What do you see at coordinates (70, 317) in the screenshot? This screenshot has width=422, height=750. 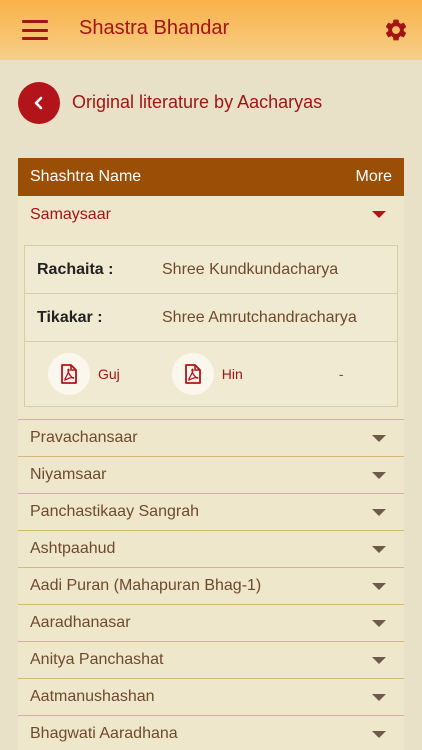 I see `detail-label: Tikakar :` at bounding box center [70, 317].